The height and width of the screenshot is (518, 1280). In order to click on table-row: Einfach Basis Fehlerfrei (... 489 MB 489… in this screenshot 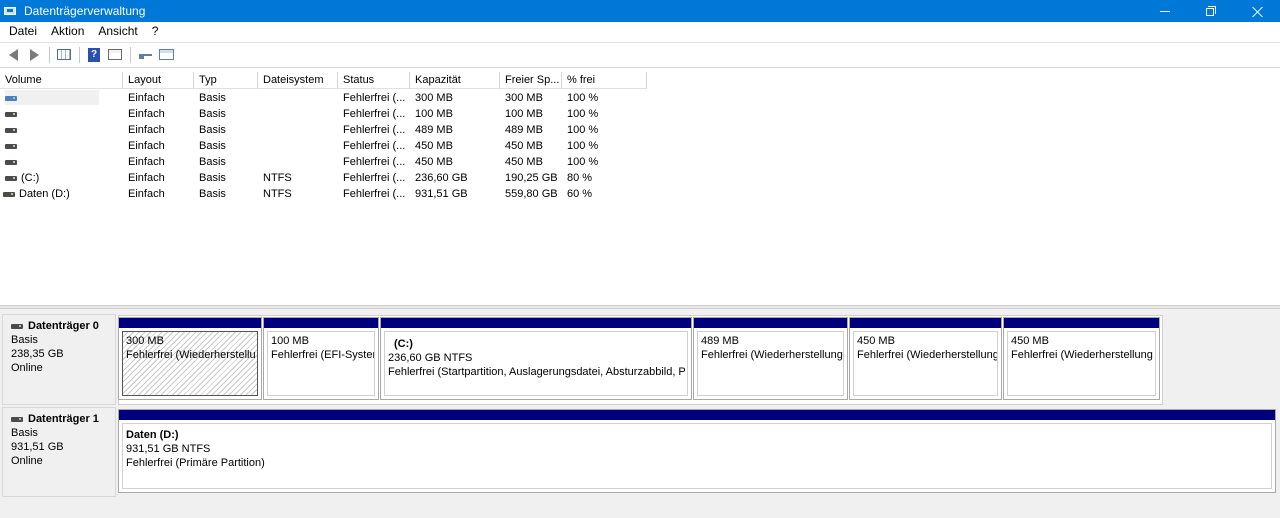, I will do `click(323, 130)`.